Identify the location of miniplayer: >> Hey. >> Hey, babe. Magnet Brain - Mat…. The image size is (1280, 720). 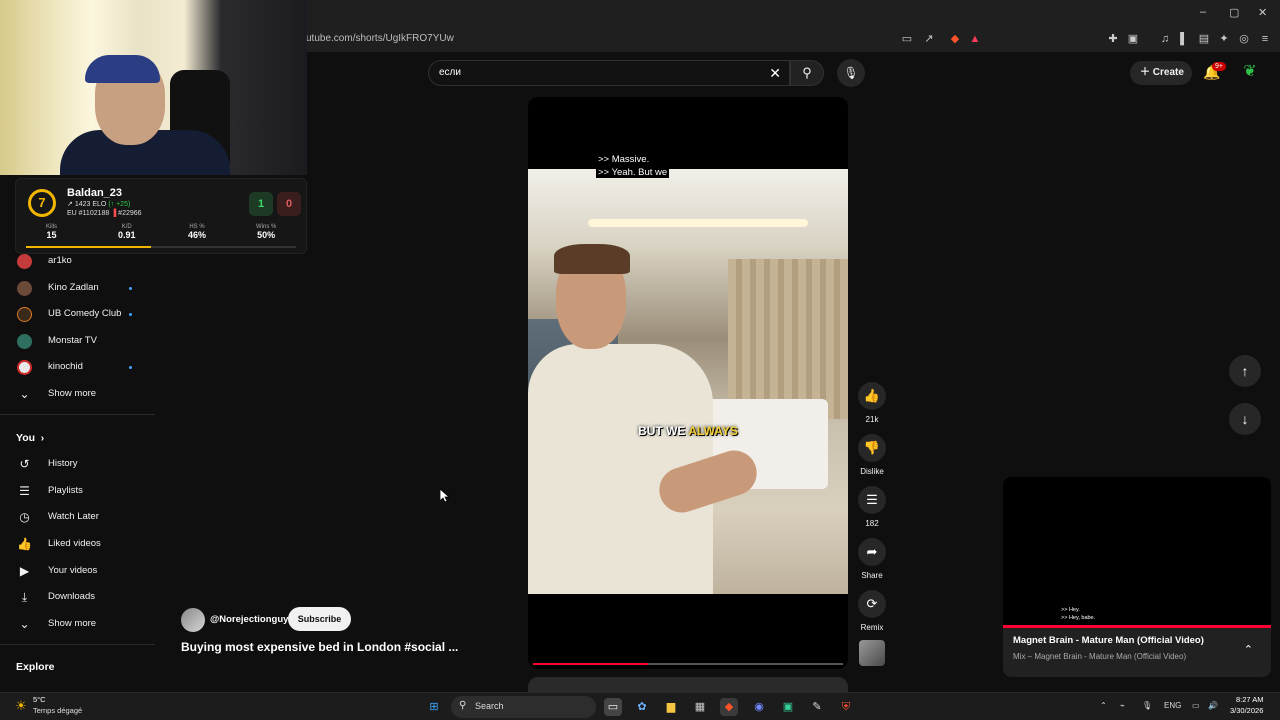
(1137, 577).